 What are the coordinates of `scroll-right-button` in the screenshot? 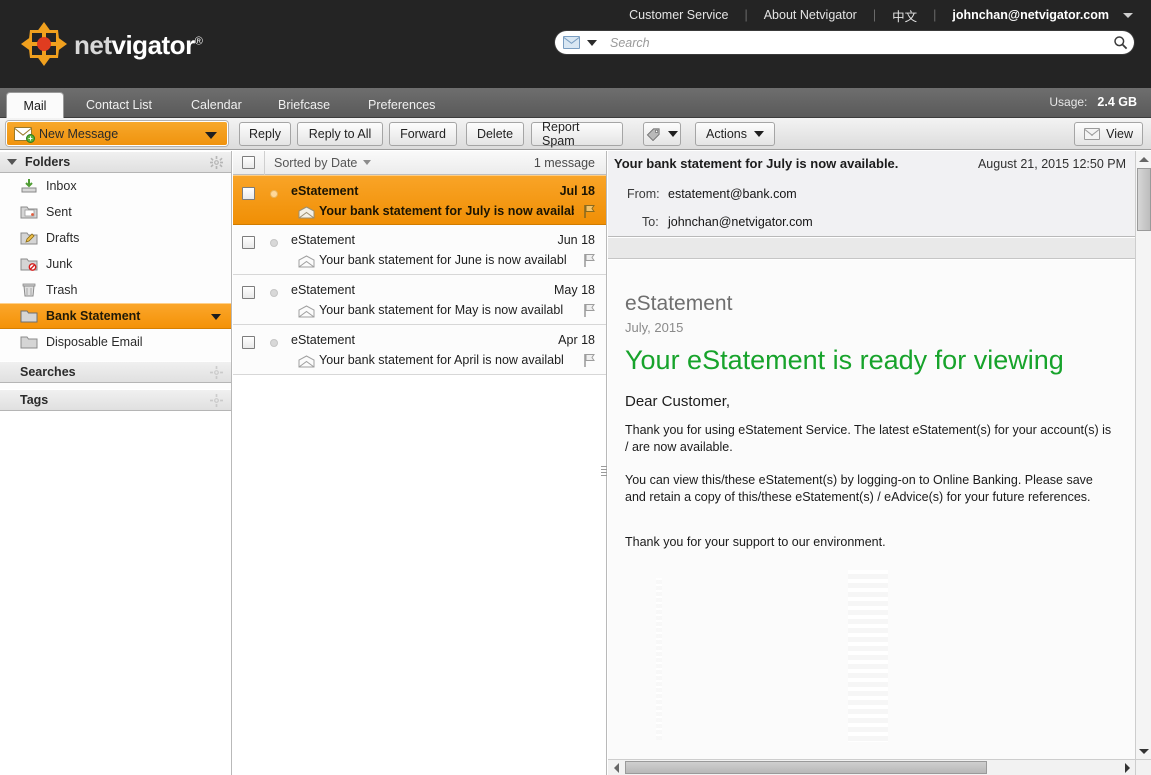 It's located at (1127, 767).